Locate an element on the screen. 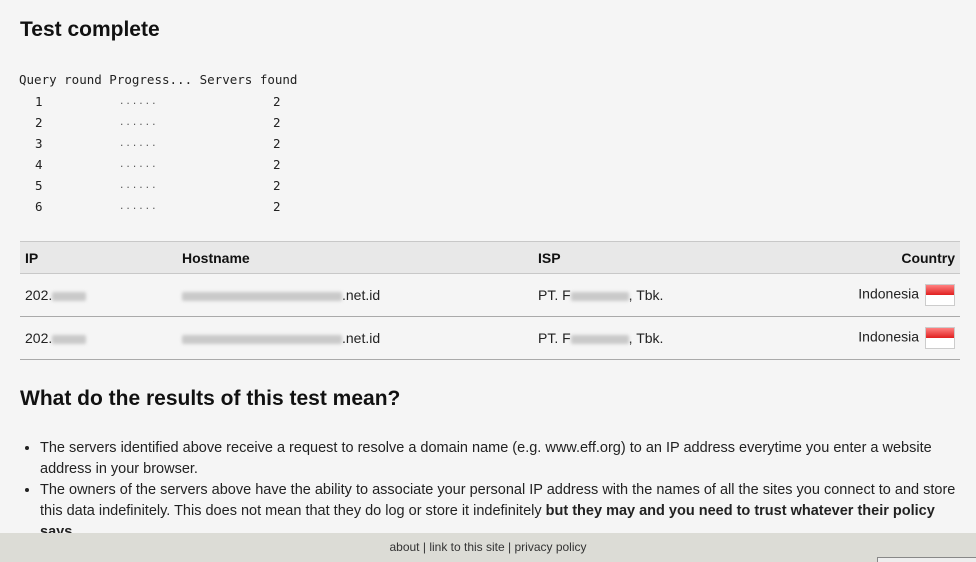 The height and width of the screenshot is (562, 976). query-row: 6 ...... 2 is located at coordinates (170, 209).